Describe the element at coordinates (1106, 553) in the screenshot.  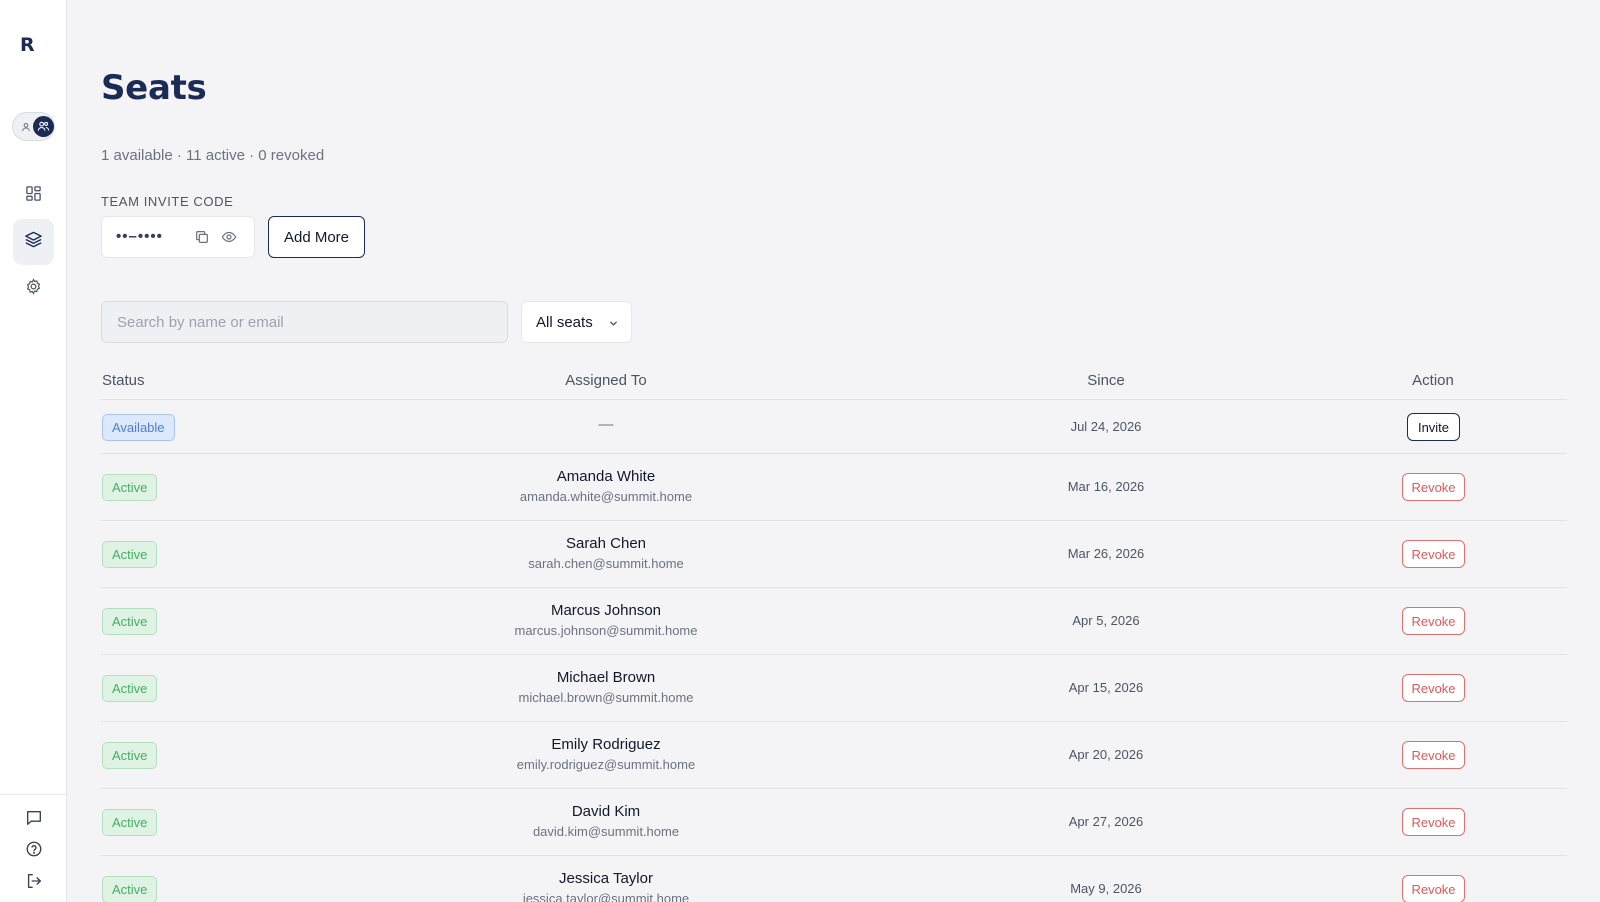
I see `since-date: Mar 26, 2026` at that location.